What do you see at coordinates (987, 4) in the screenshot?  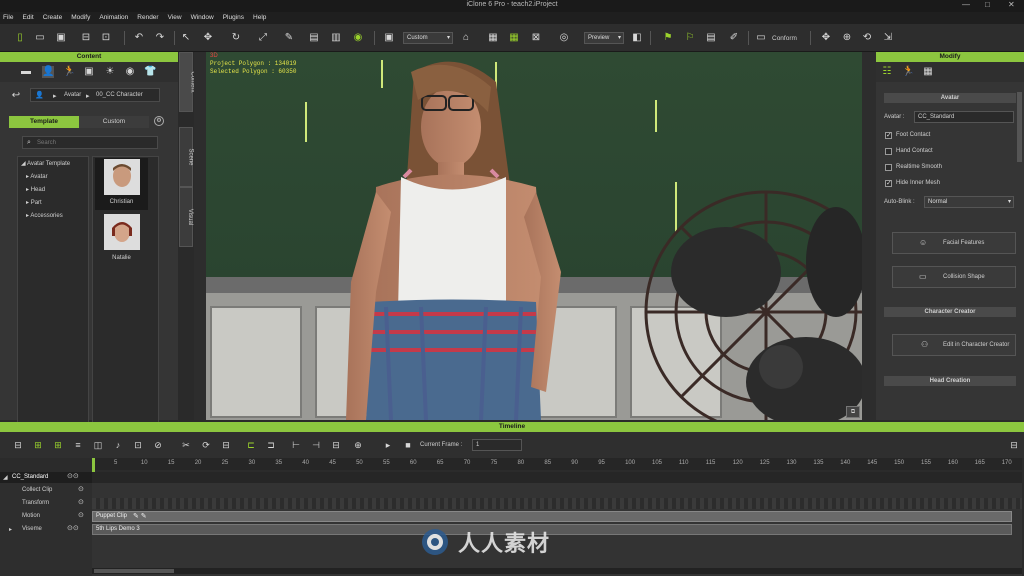 I see `maximize-icon: □` at bounding box center [987, 4].